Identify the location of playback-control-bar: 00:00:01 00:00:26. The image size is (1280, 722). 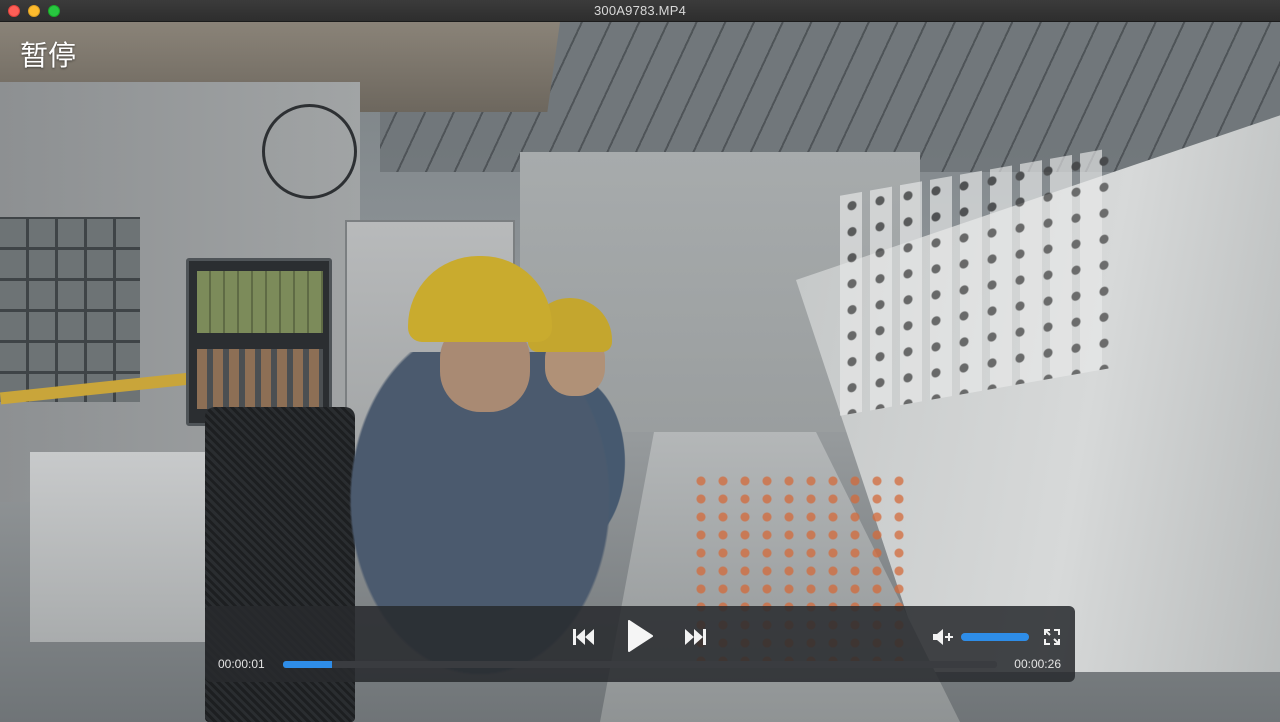
(640, 644).